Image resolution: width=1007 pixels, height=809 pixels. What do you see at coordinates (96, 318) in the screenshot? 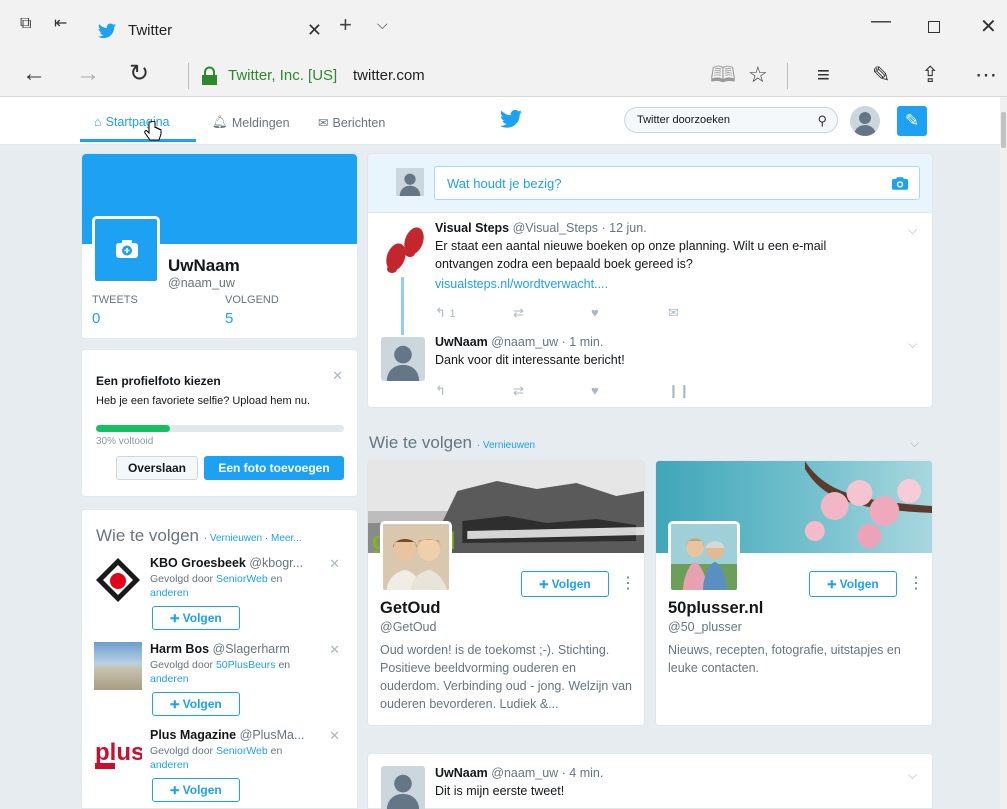
I see `tweets-count: 0` at bounding box center [96, 318].